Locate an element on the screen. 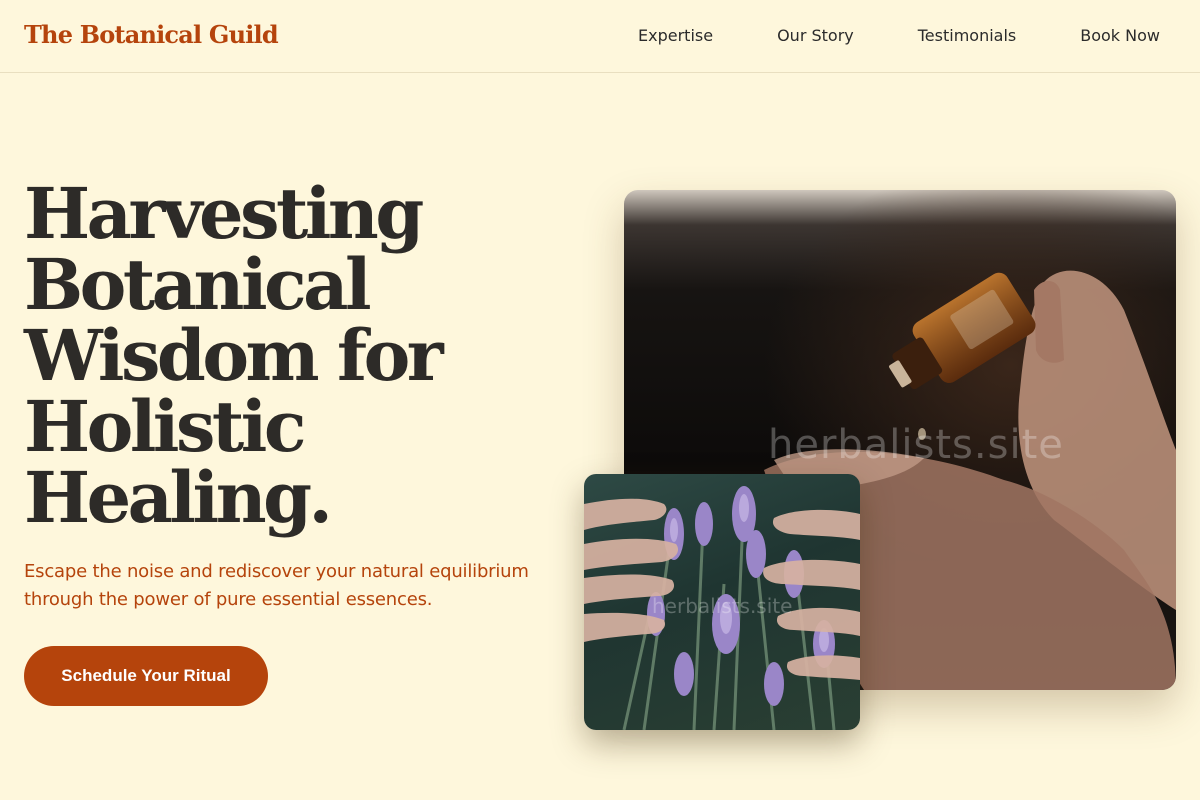 The image size is (1200, 800). site-logo: The Botanical Guild is located at coordinates (151, 34).